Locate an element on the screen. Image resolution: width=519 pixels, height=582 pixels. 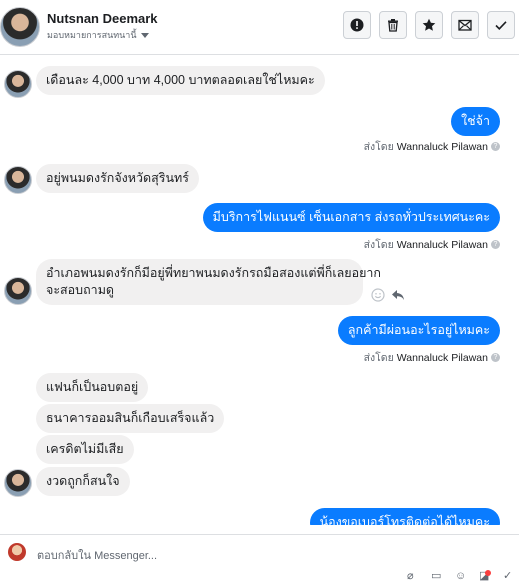
incoming-message: เครดิตไม่มีเสีย is located at coordinates (85, 449).